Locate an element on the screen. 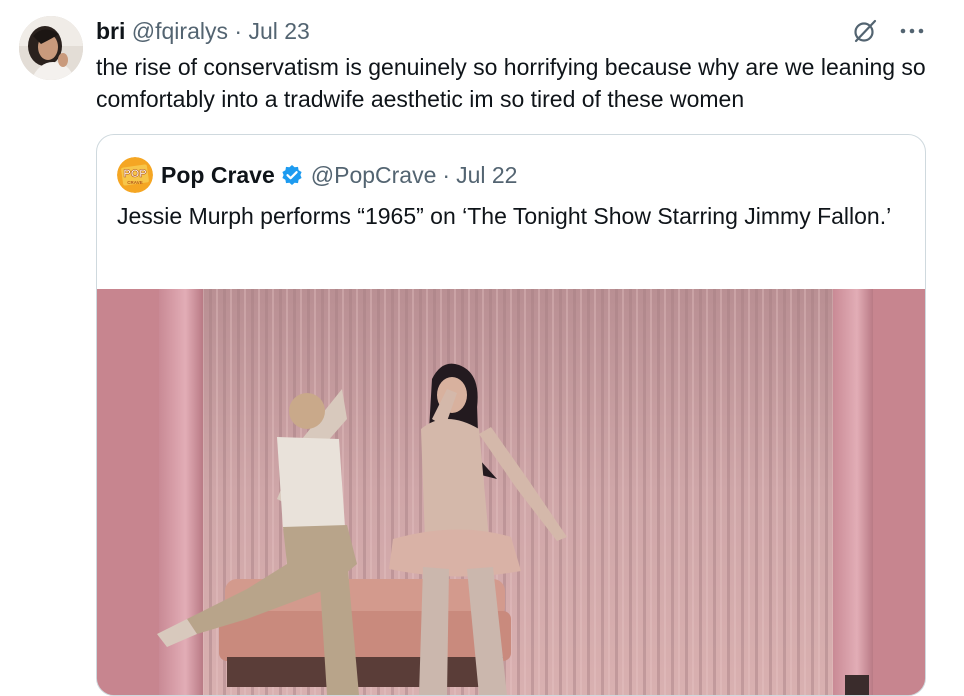  popcrave-logo-top: POP is located at coordinates (134, 174).